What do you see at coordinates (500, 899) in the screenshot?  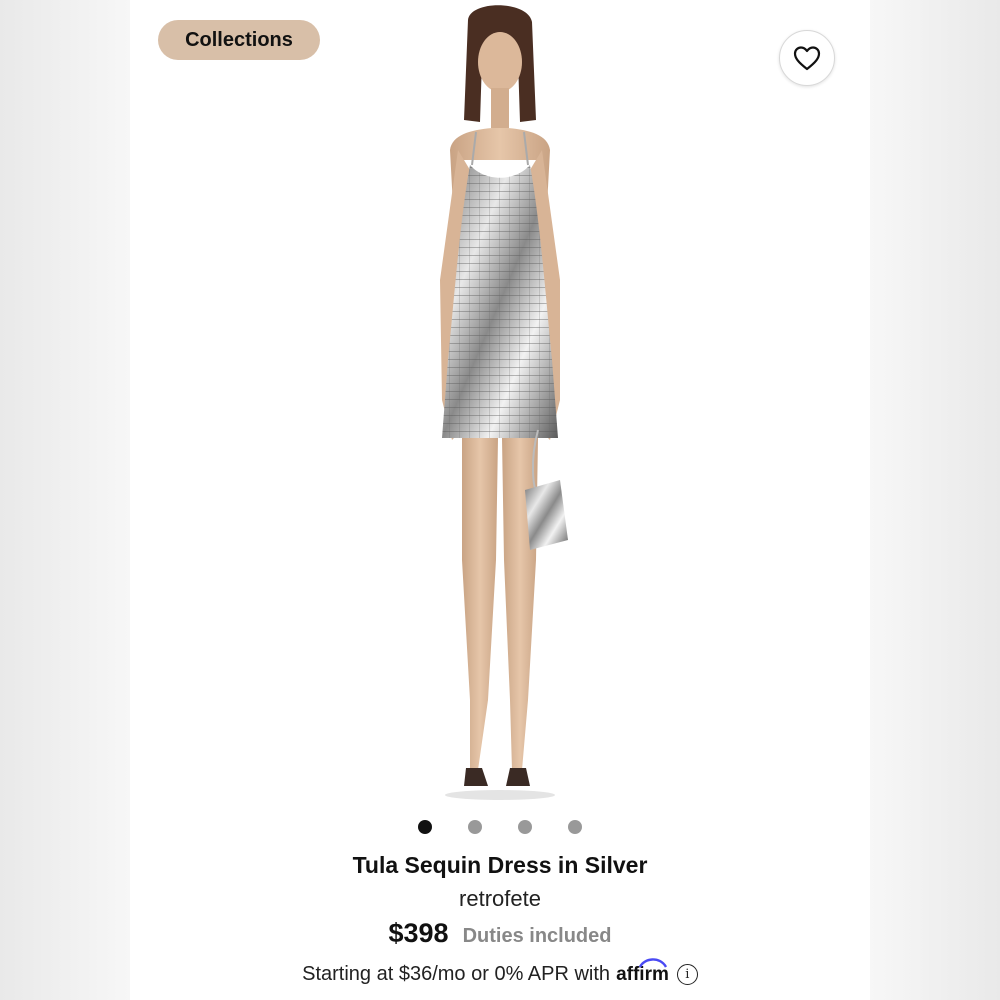 I see `product-brand: retrofete` at bounding box center [500, 899].